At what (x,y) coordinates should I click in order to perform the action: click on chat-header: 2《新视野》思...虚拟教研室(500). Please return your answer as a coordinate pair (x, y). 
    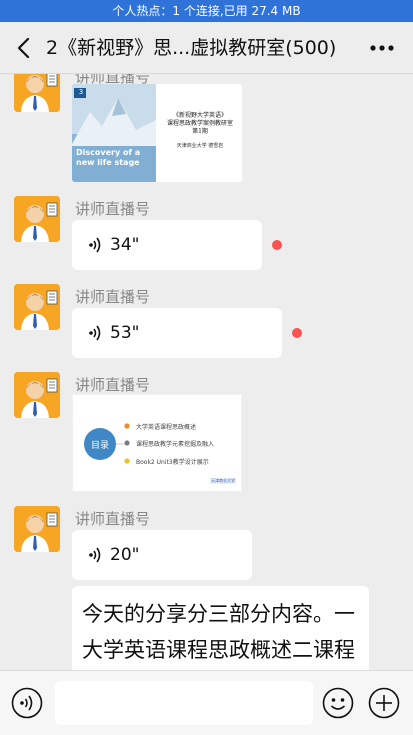
    Looking at the image, I should click on (206, 48).